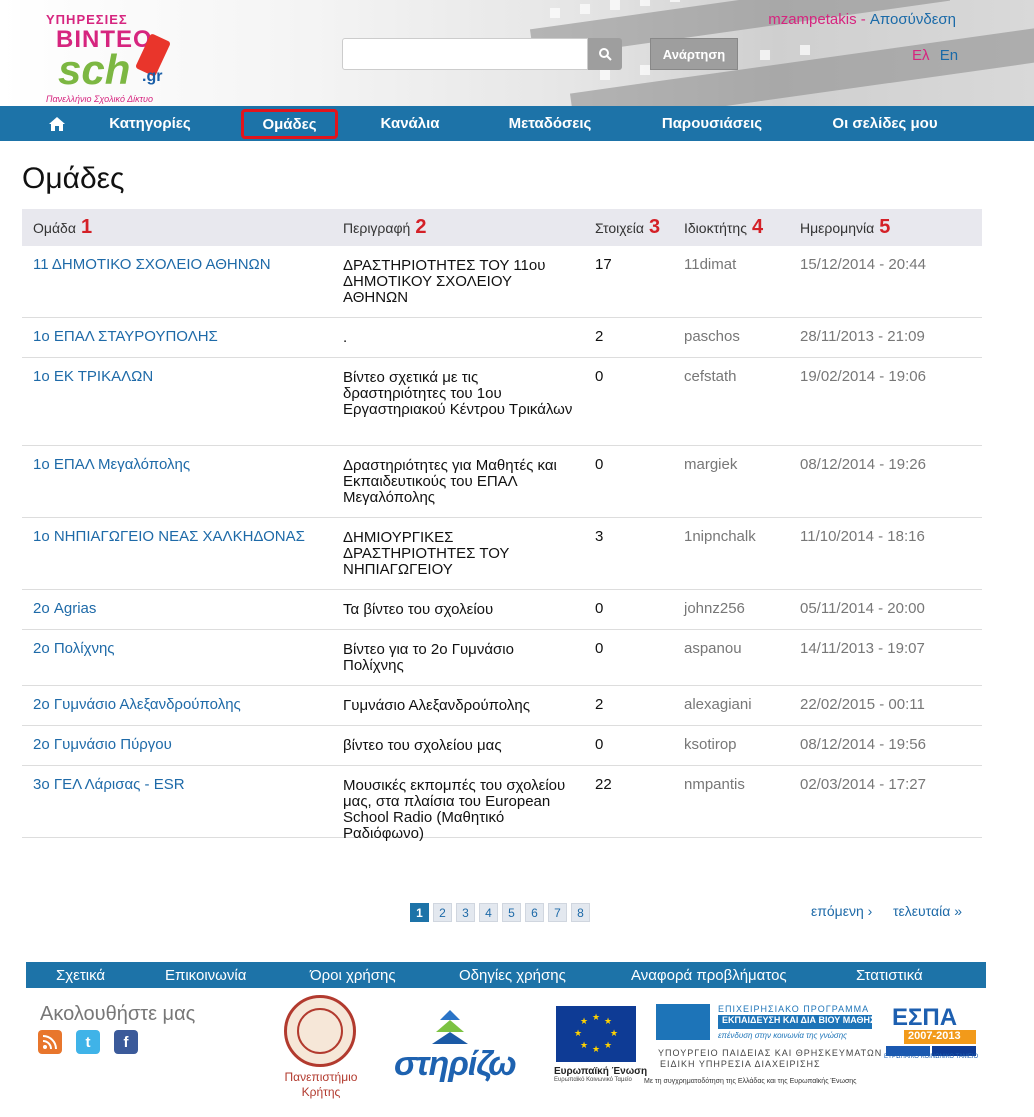  I want to click on group-link: 1ο ΕΠΑΛ Μεγαλόπολης, so click(111, 465).